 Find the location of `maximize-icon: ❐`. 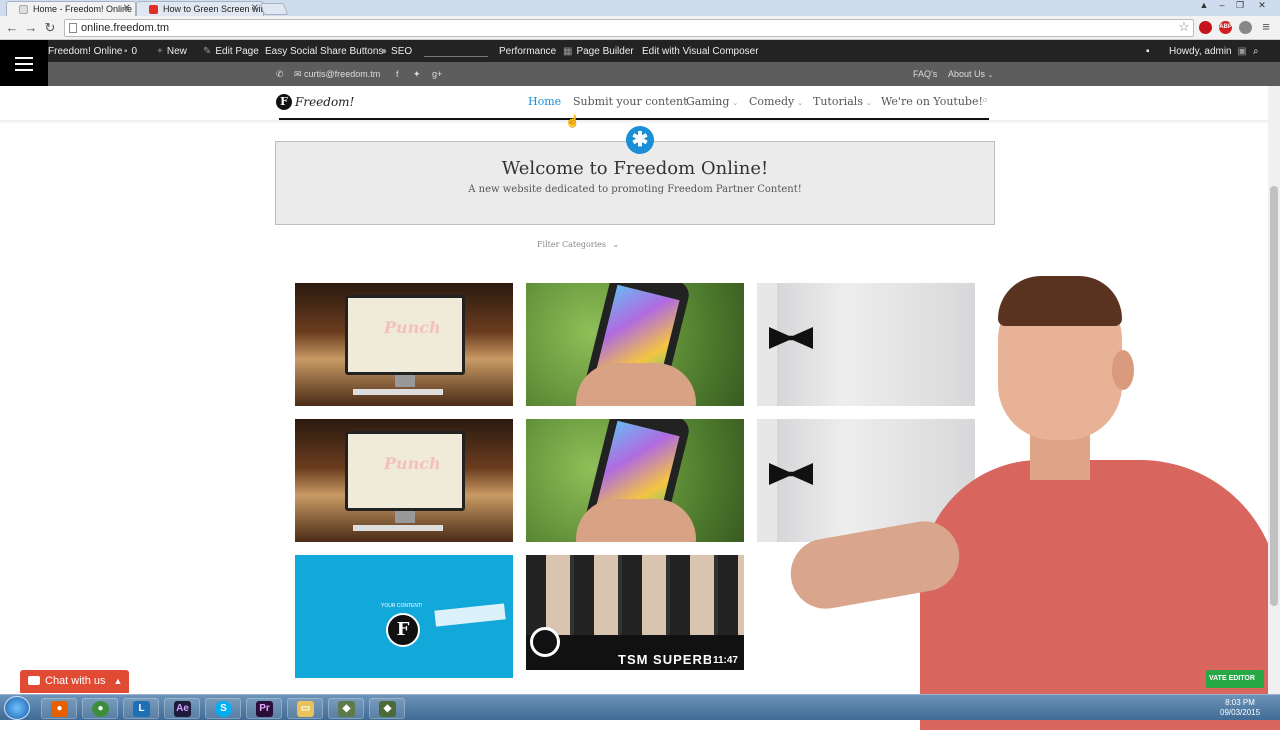

maximize-icon: ❐ is located at coordinates (1240, 5).